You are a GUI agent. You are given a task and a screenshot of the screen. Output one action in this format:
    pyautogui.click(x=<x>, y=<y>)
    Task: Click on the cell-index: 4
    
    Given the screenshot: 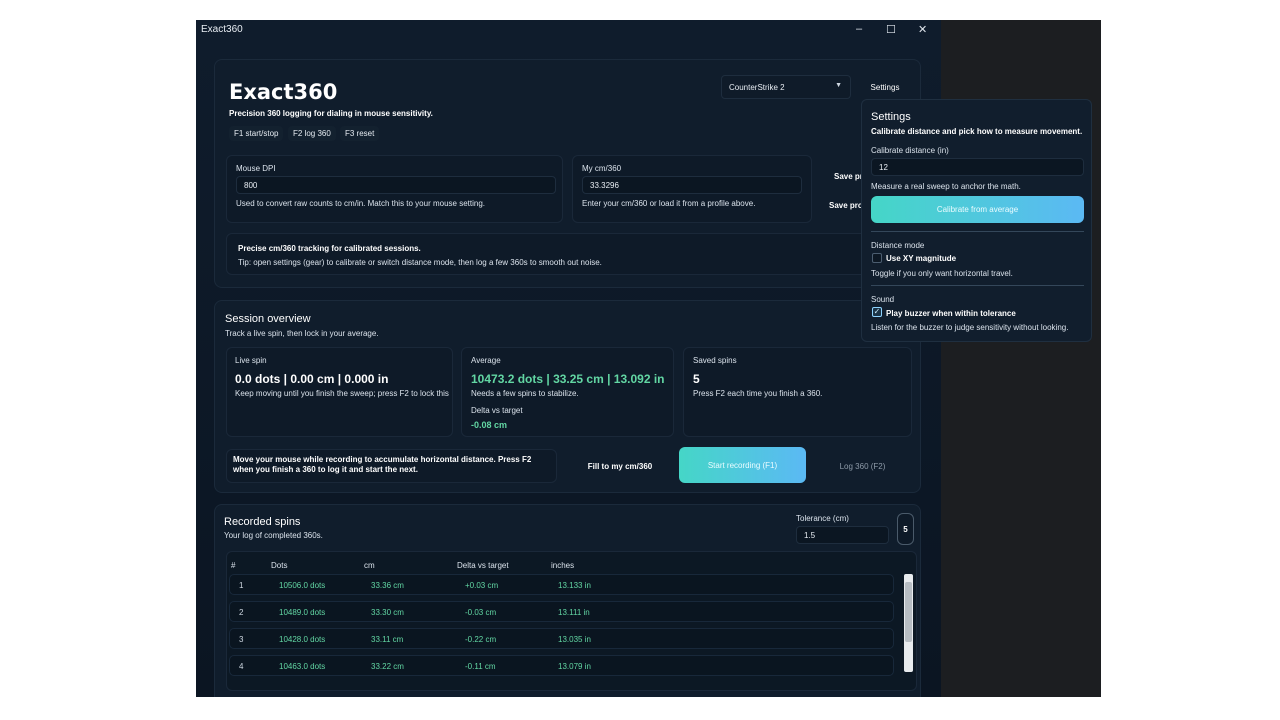 What is the action you would take?
    pyautogui.click(x=241, y=666)
    